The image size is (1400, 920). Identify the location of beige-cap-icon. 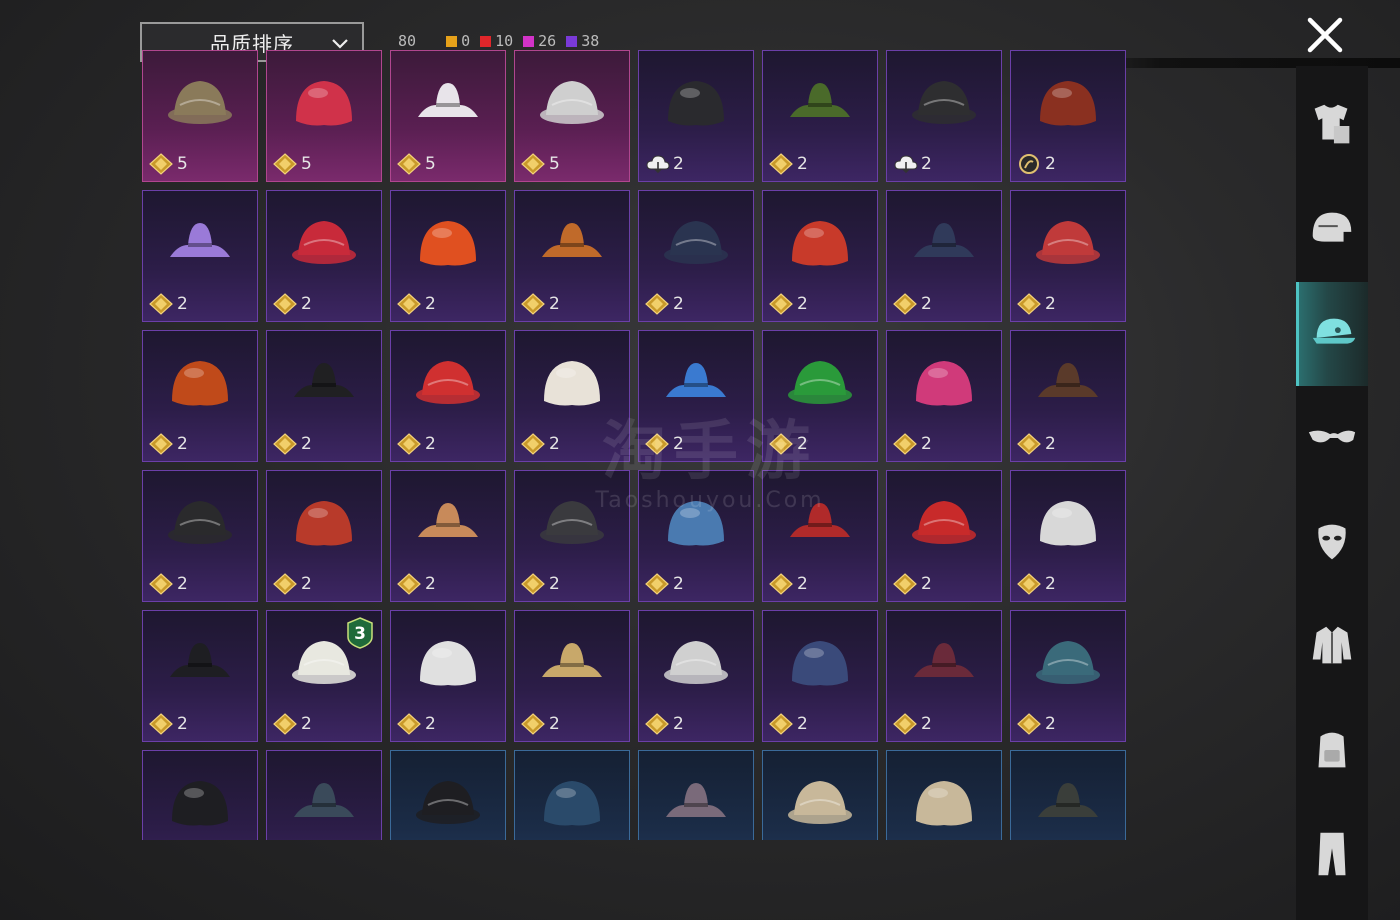
(944, 802).